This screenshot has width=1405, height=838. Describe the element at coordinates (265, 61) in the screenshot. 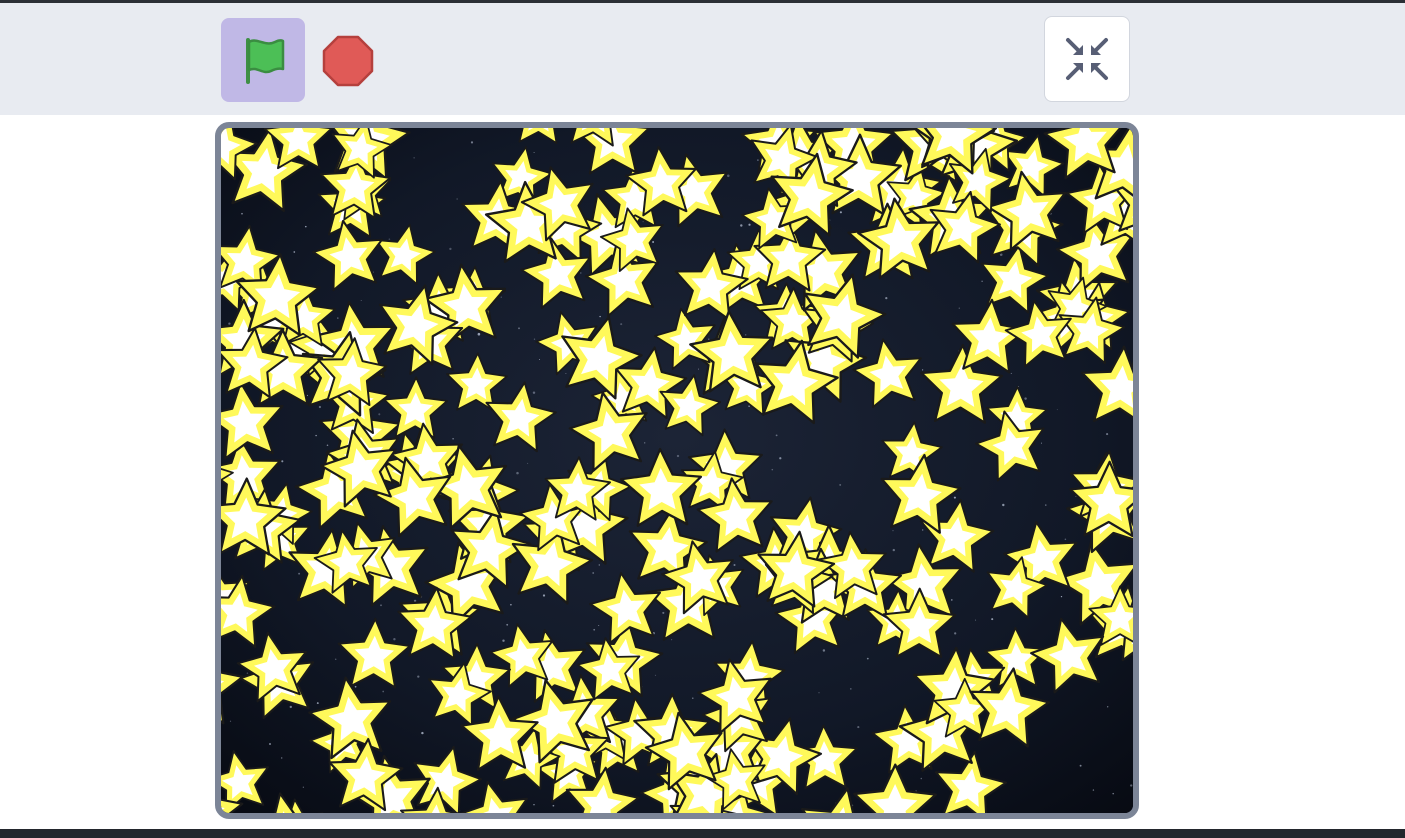

I see `green-flag-icon` at that location.